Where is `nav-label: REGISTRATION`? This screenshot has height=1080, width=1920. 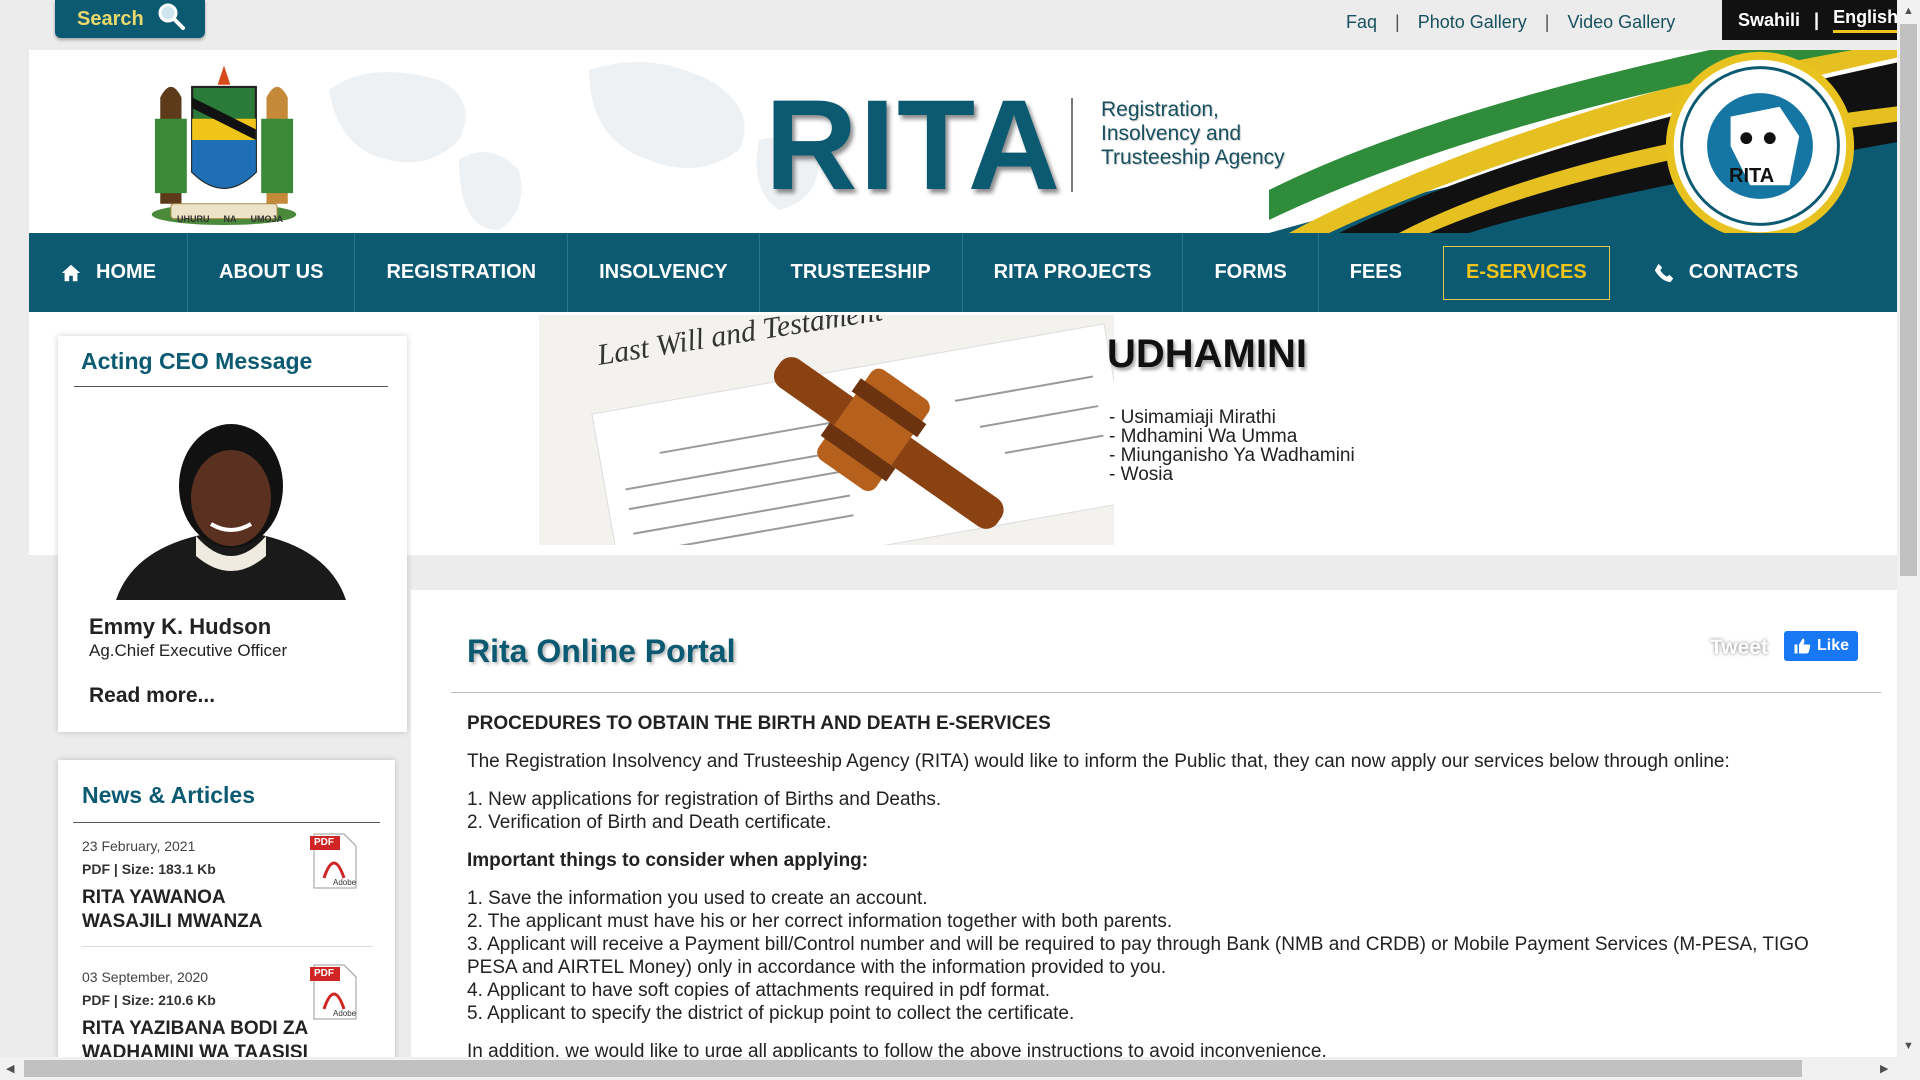 nav-label: REGISTRATION is located at coordinates (461, 272).